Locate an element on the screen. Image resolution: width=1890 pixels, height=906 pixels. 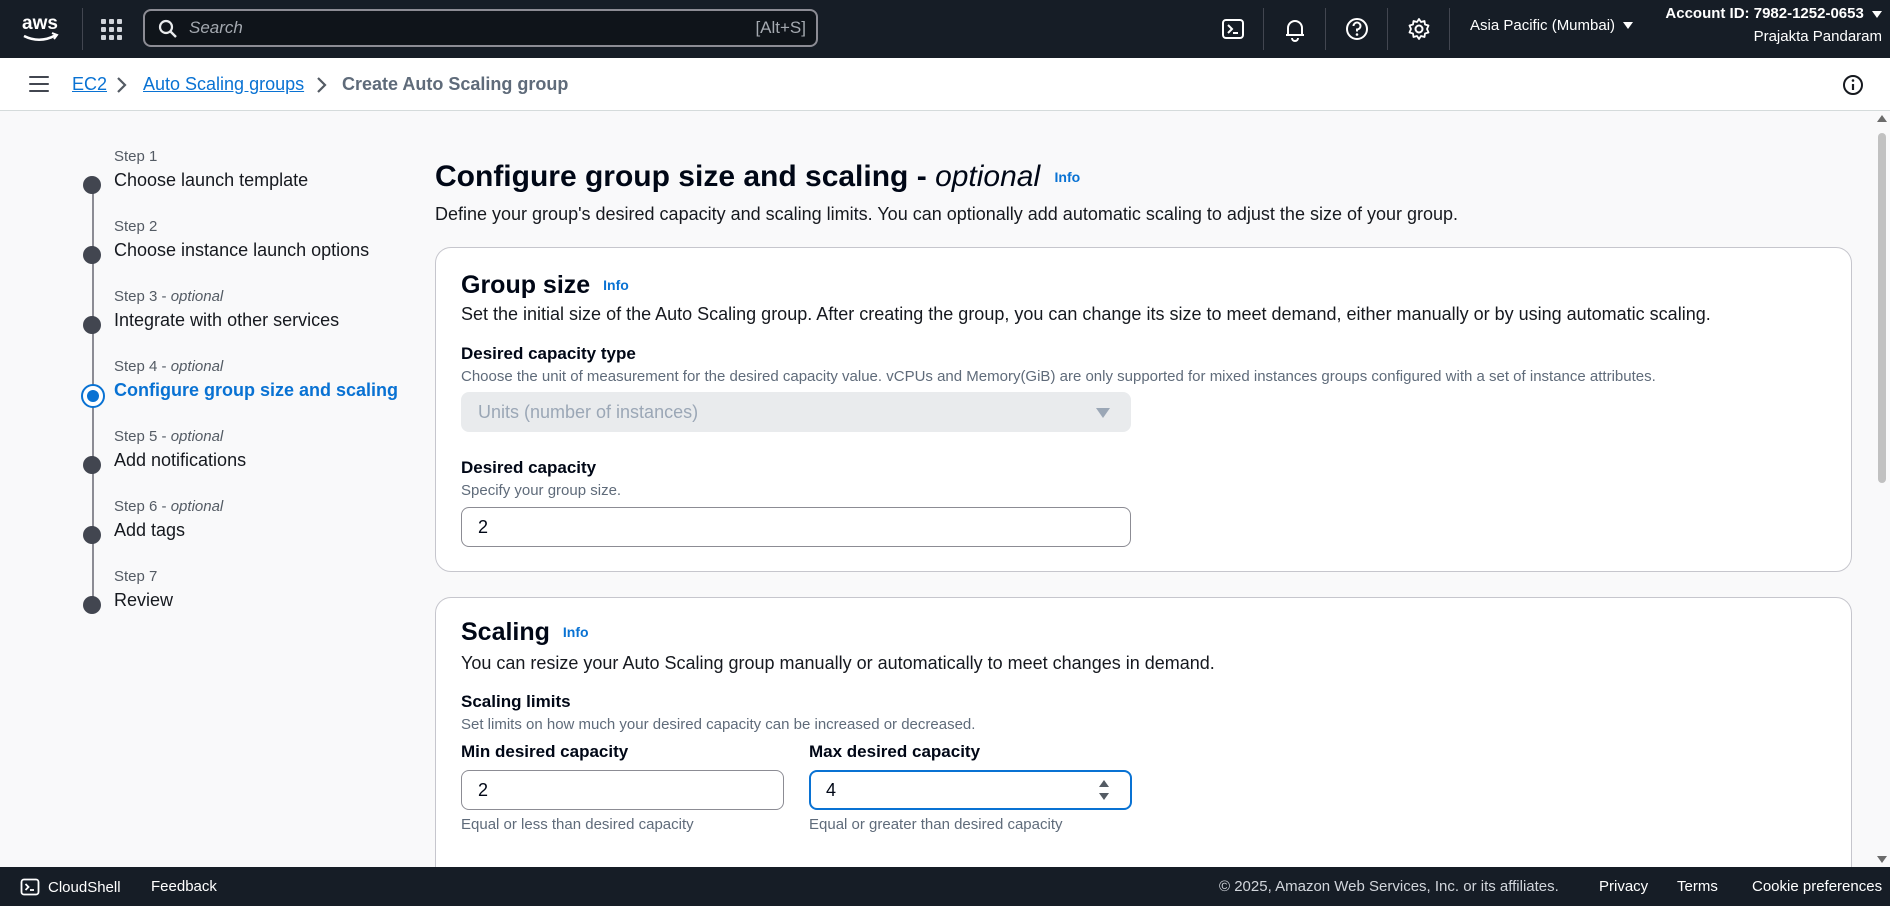
cloudshell-button: CloudShell is located at coordinates (70, 887).